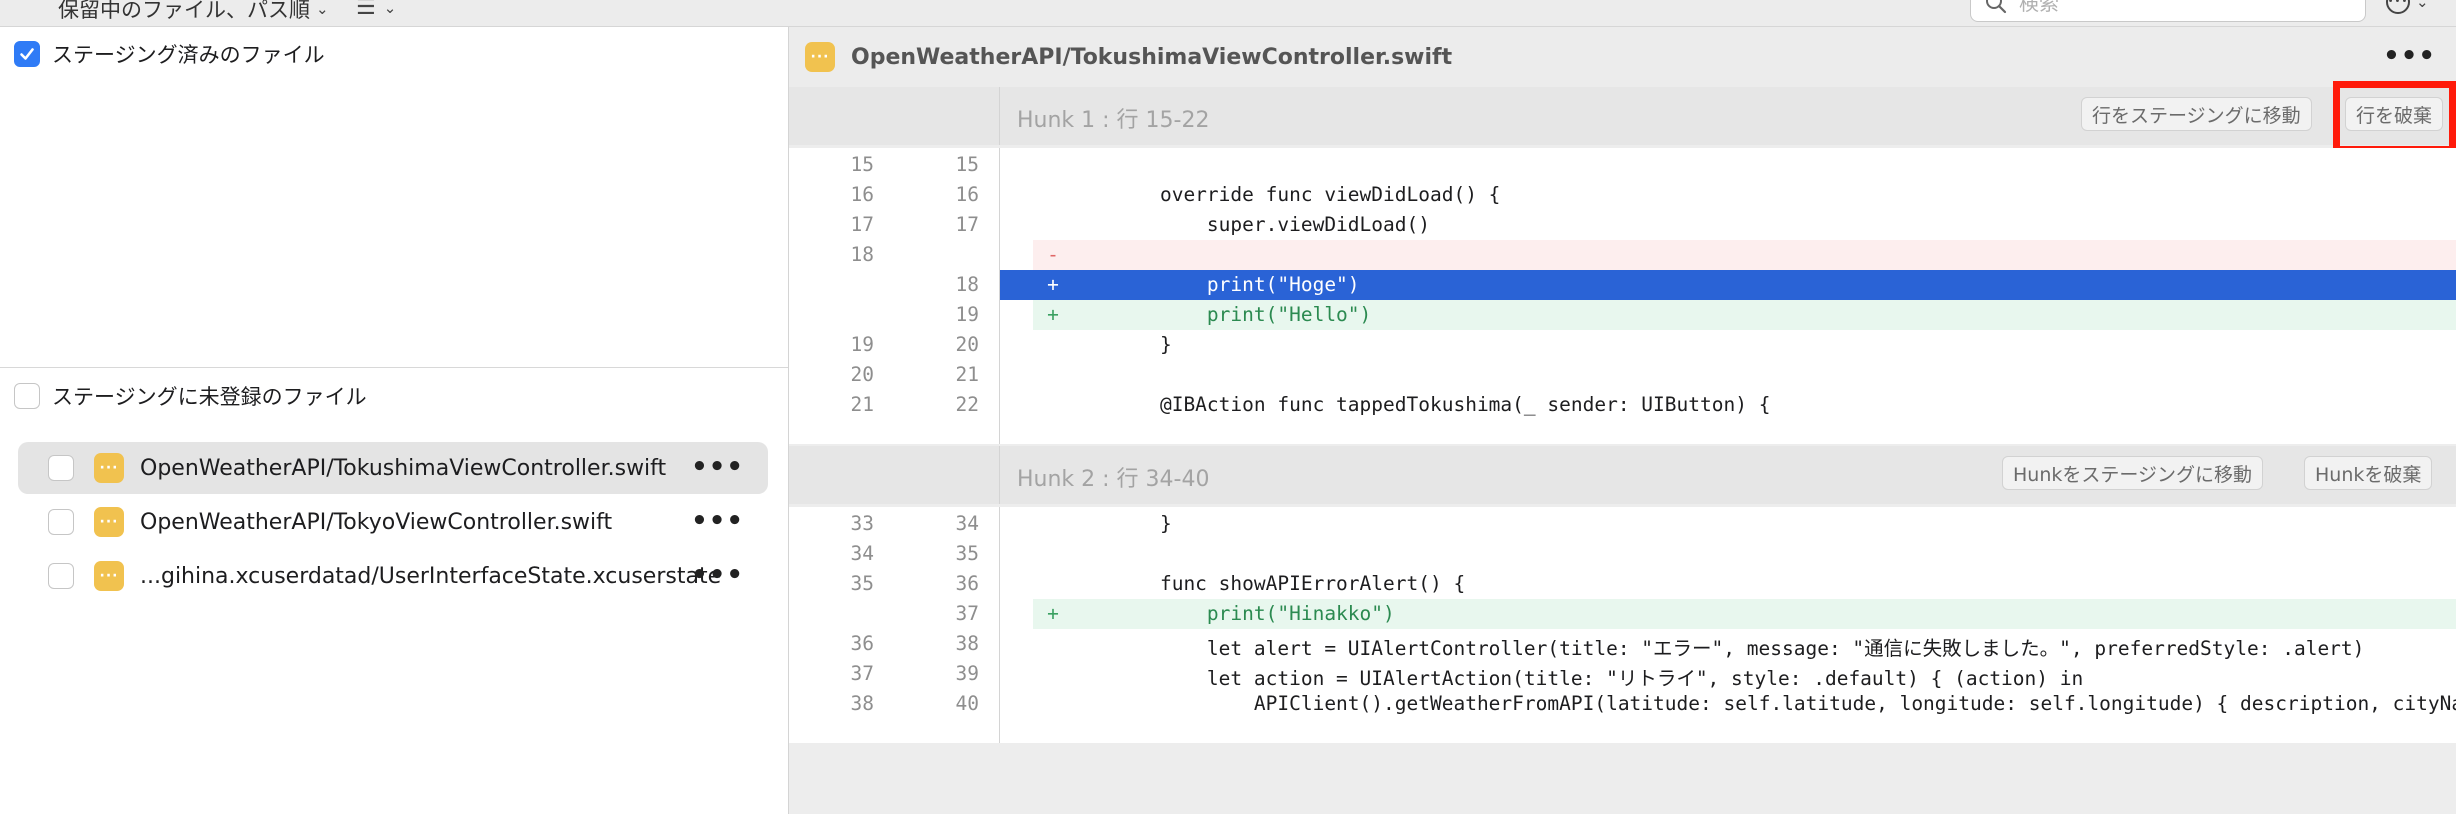 The width and height of the screenshot is (2456, 814). Describe the element at coordinates (184, 11) in the screenshot. I see `sort-menu-label: 保留中のファイル、パス順` at that location.